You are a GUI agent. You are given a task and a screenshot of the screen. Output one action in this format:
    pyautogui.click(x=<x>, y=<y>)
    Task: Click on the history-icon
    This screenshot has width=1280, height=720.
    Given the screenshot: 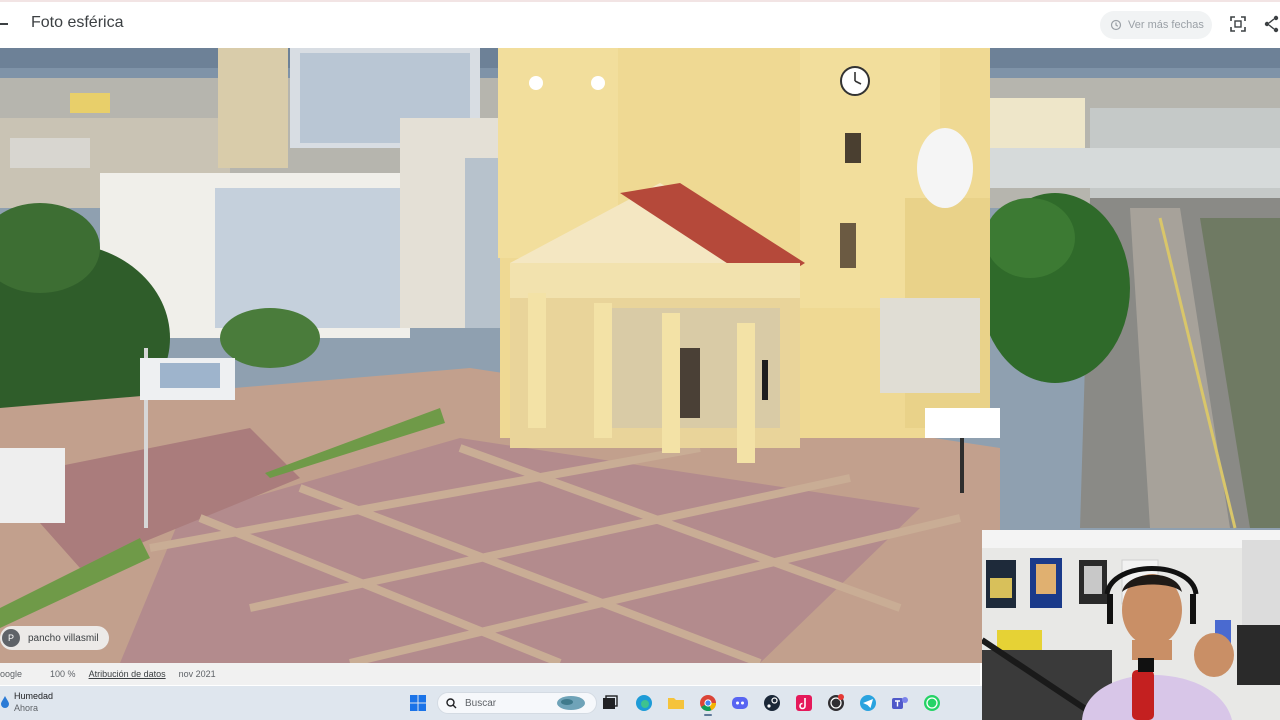 What is the action you would take?
    pyautogui.click(x=1116, y=25)
    